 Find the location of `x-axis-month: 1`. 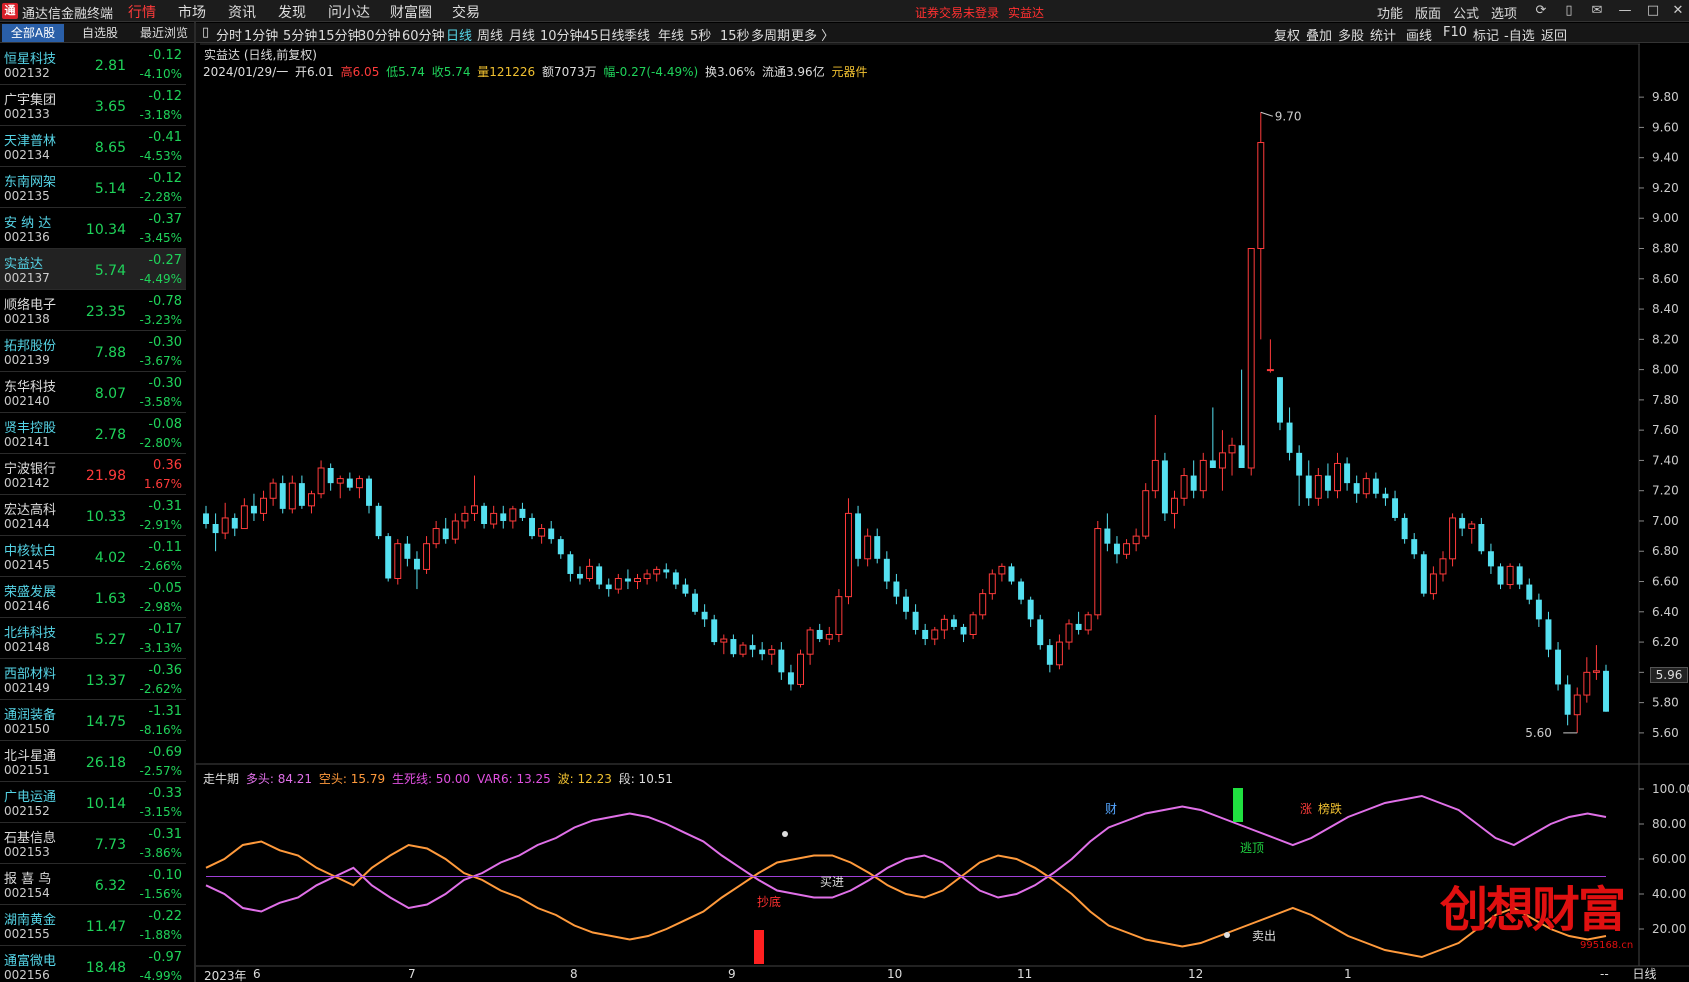

x-axis-month: 1 is located at coordinates (1348, 974).